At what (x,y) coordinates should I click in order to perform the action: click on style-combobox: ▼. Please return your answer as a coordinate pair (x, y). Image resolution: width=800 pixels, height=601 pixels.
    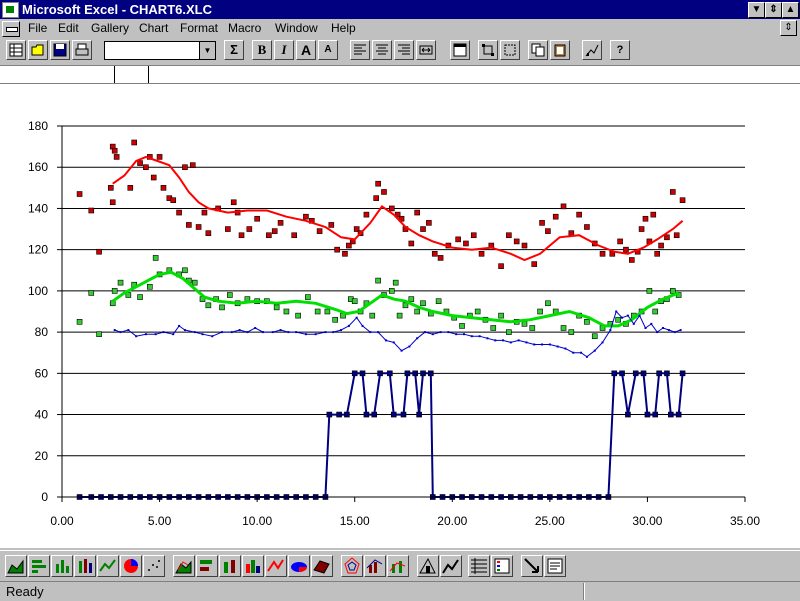
    Looking at the image, I should click on (160, 50).